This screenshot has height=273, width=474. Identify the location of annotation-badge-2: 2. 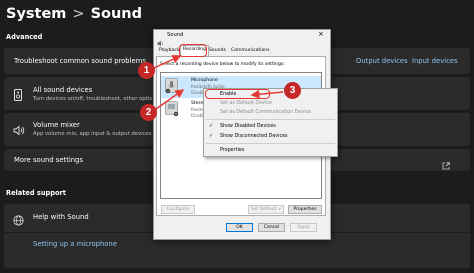
(148, 112).